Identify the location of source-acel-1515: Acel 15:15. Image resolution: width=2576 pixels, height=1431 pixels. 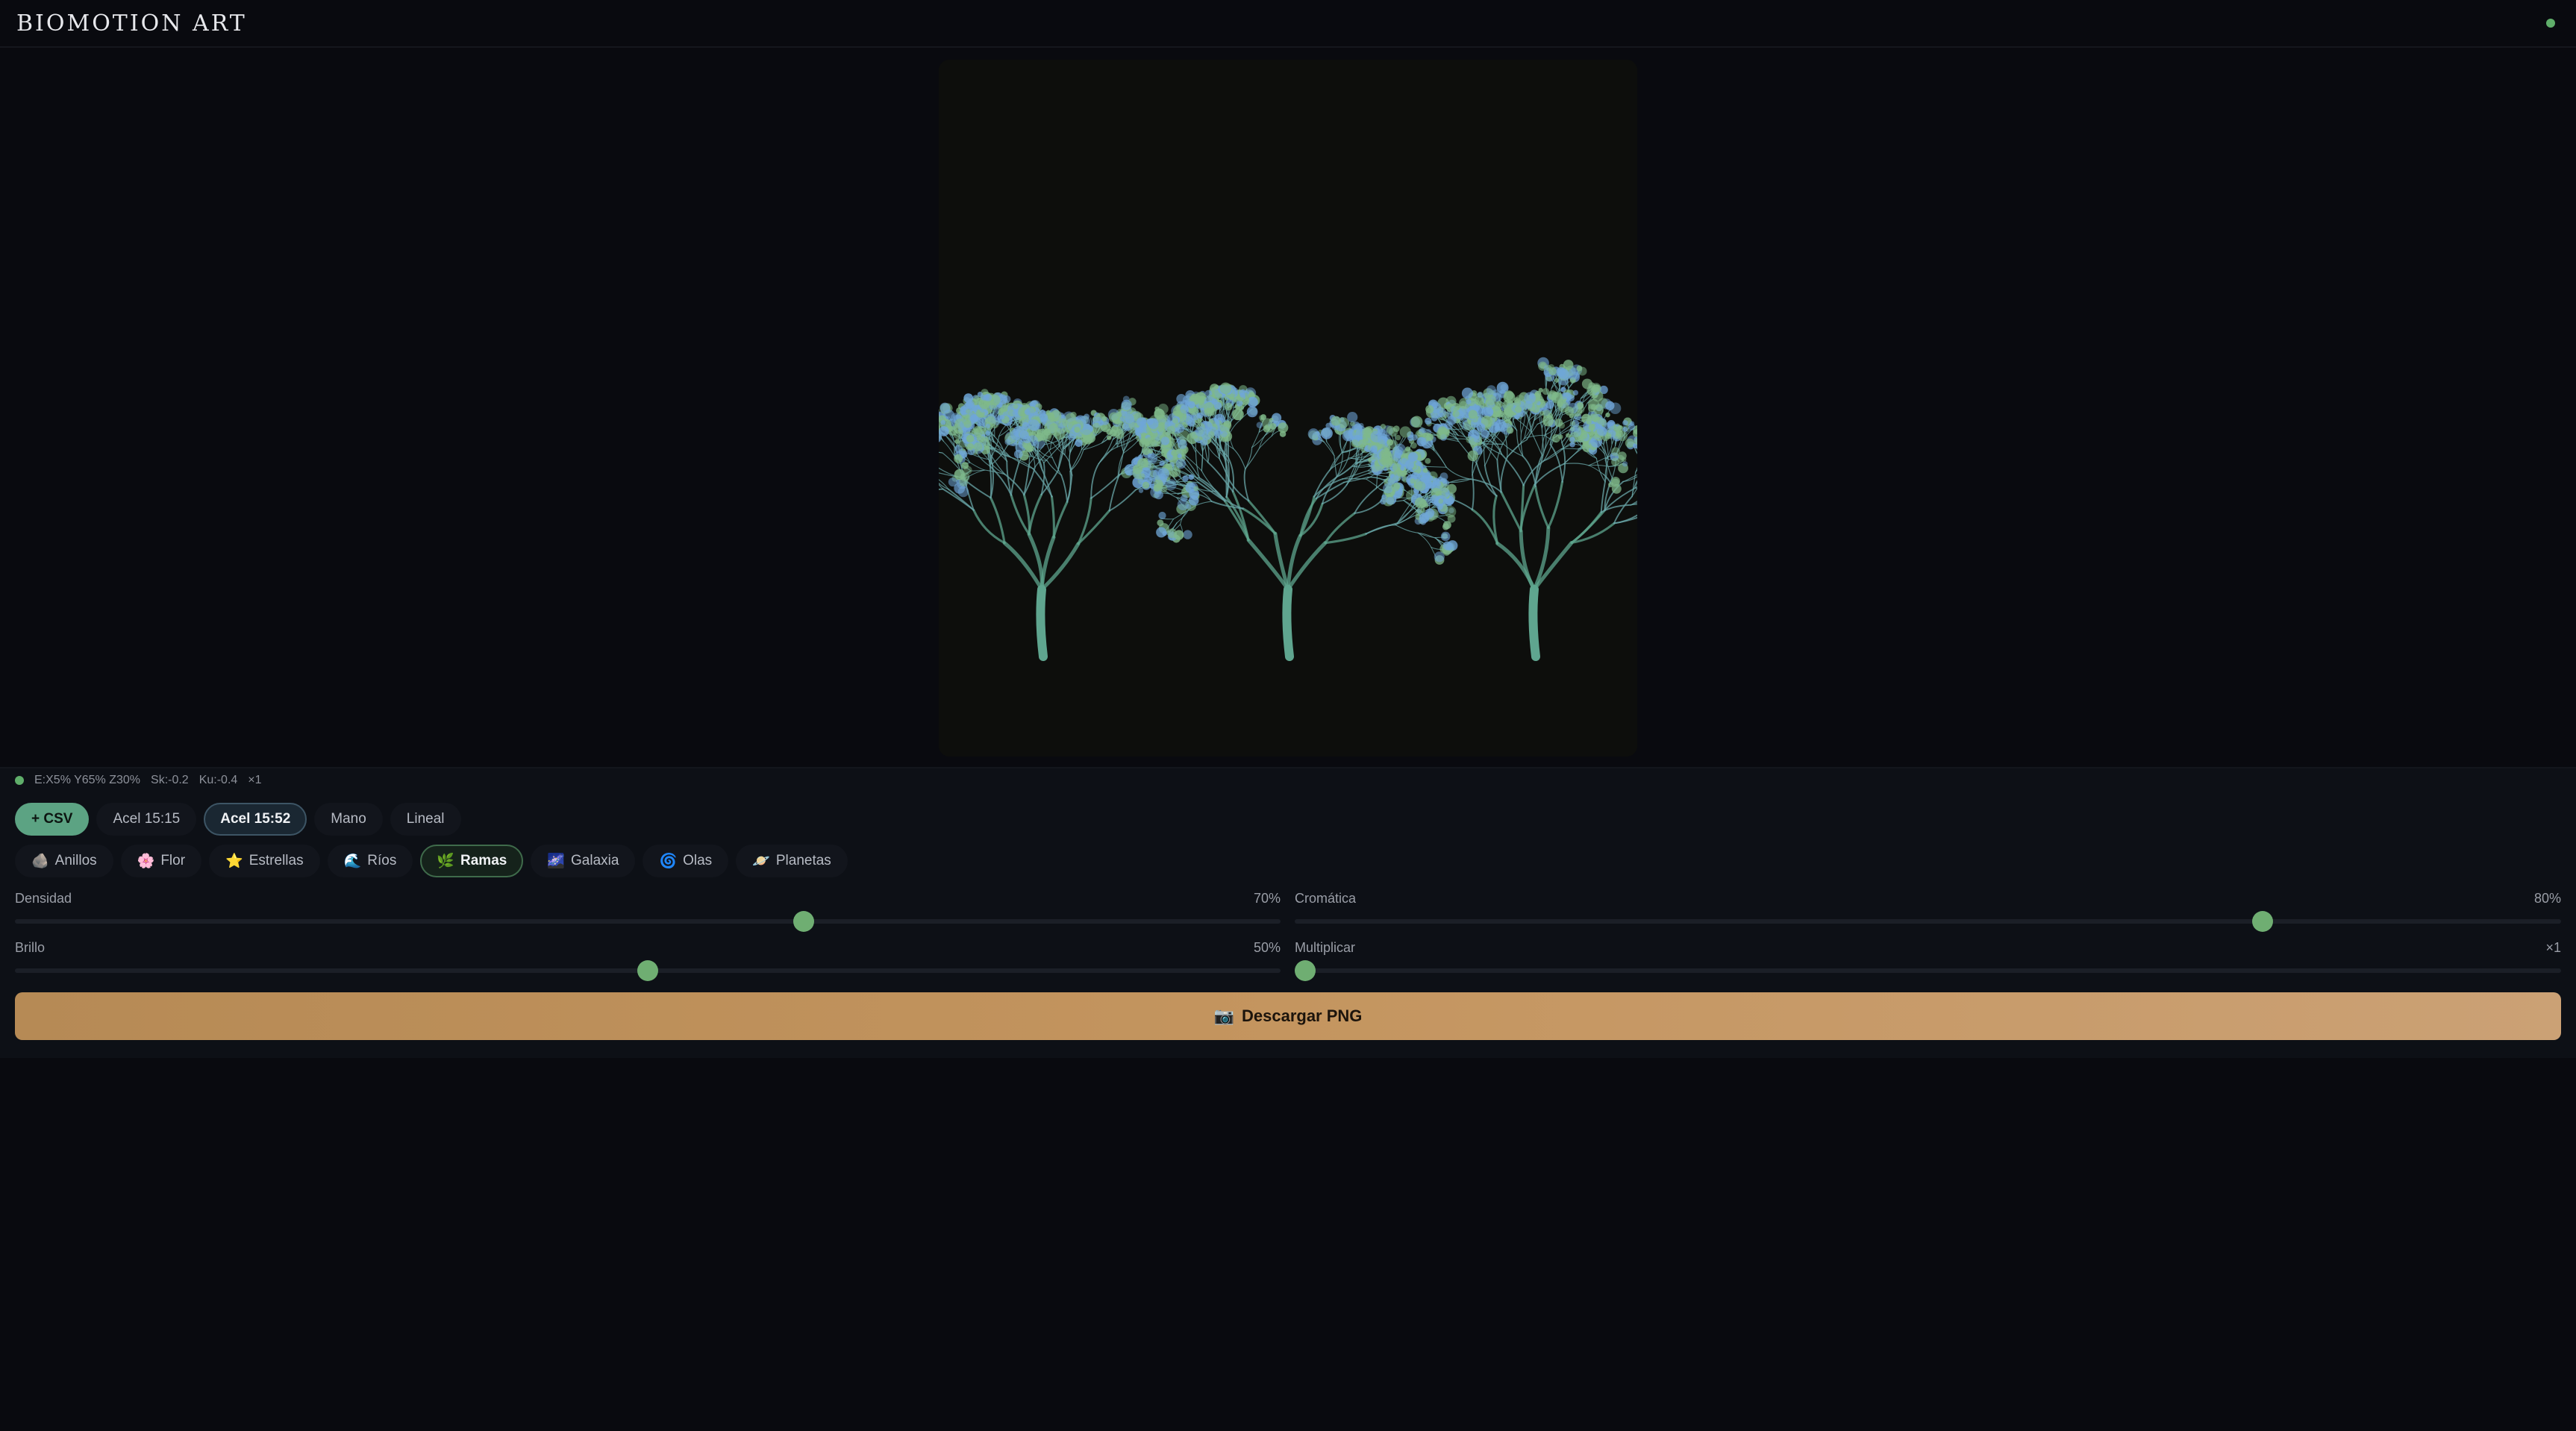
(146, 820).